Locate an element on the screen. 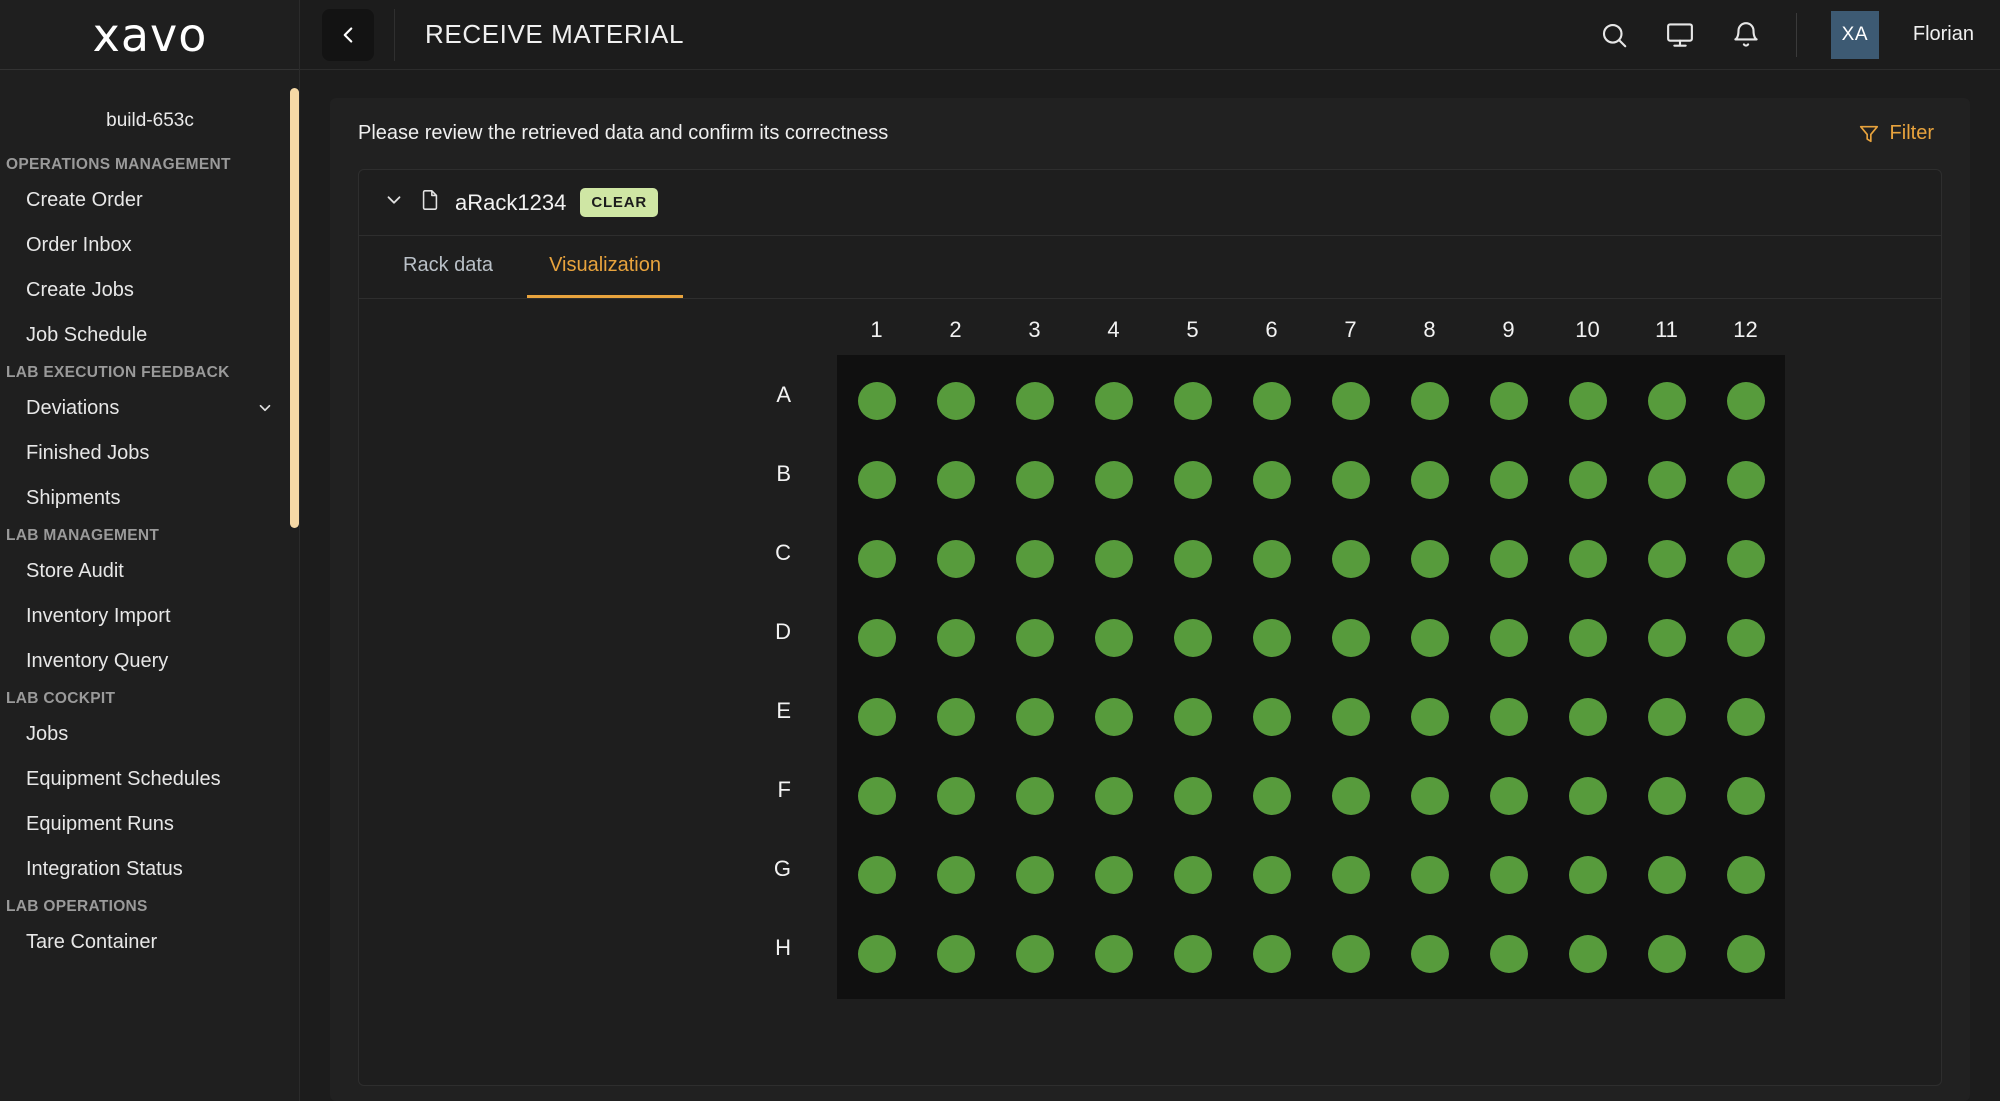  well-B5 is located at coordinates (1192, 479).